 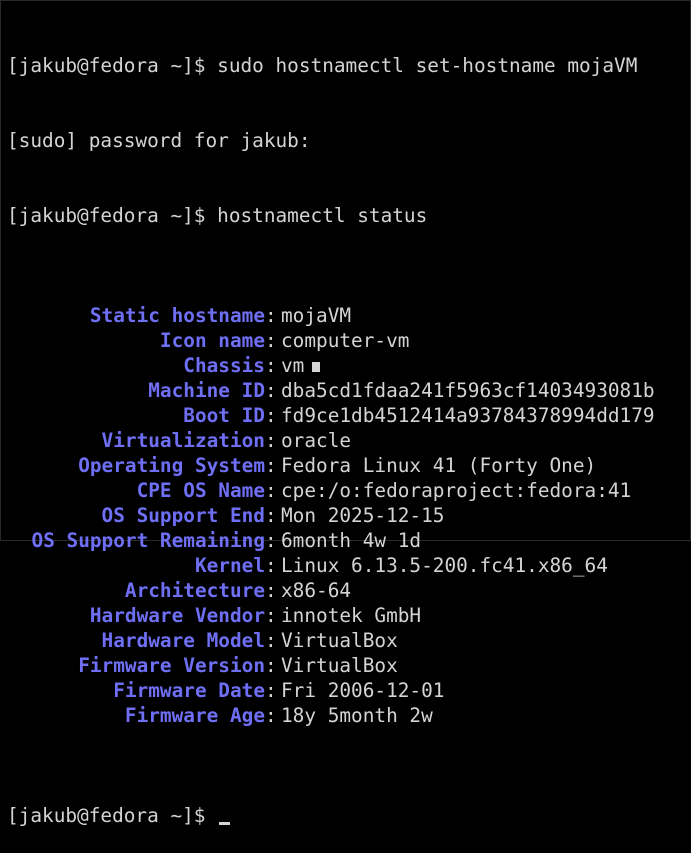 I want to click on status-key: OS Support End, so click(x=183, y=515).